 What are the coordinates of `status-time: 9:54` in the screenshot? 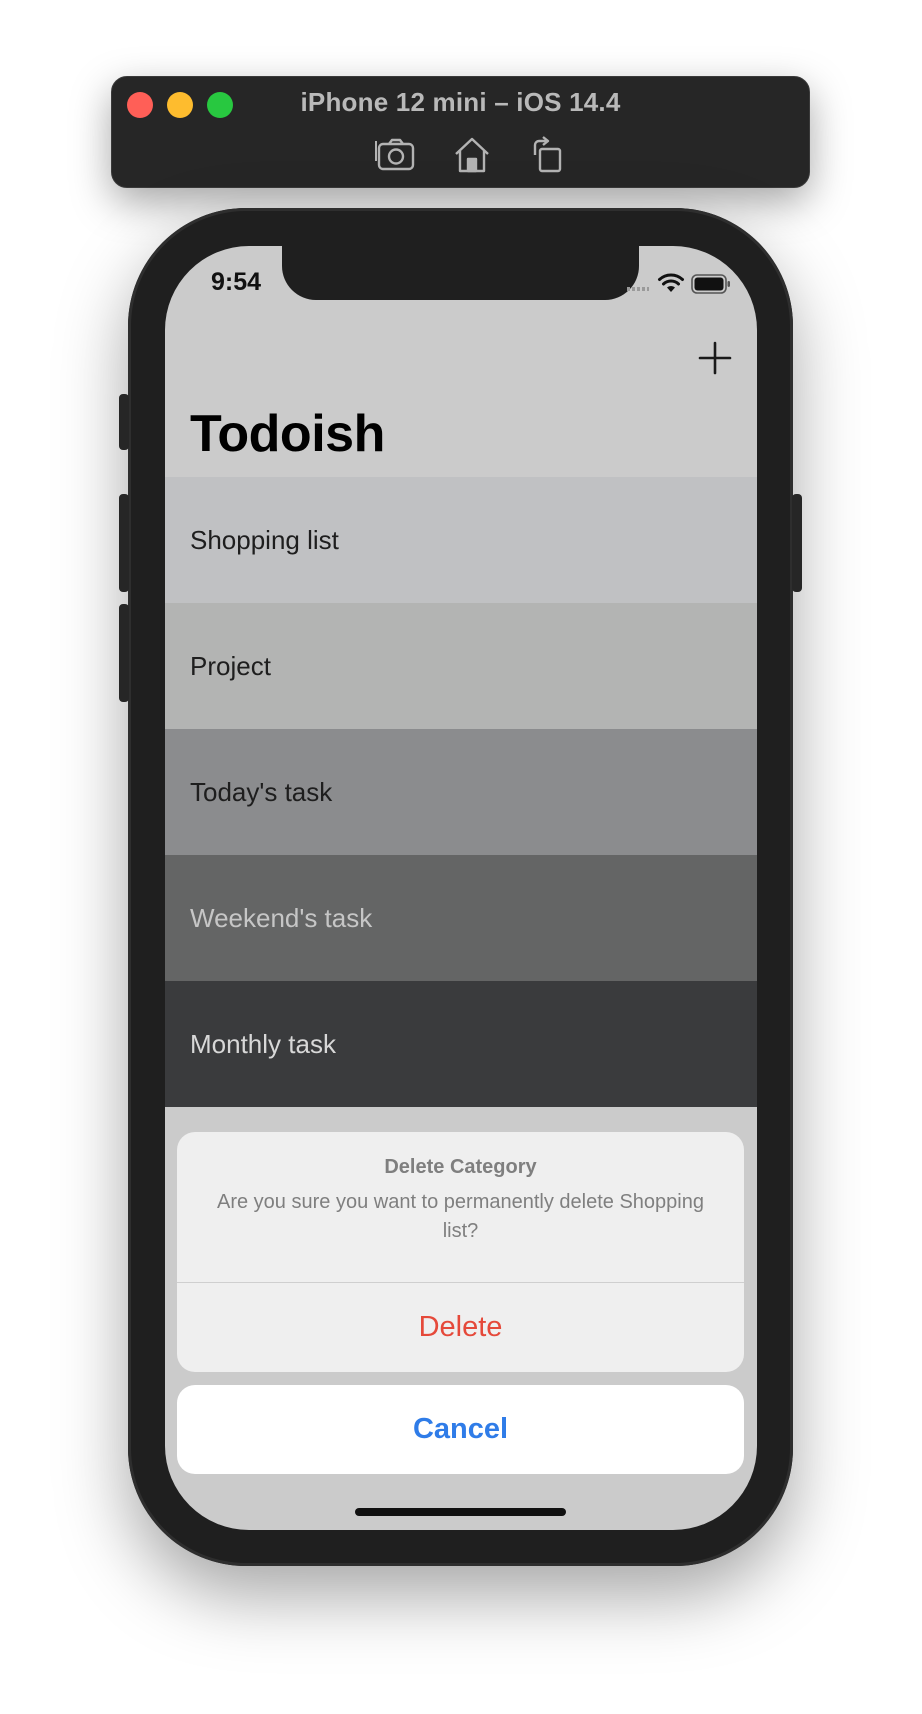 It's located at (236, 282).